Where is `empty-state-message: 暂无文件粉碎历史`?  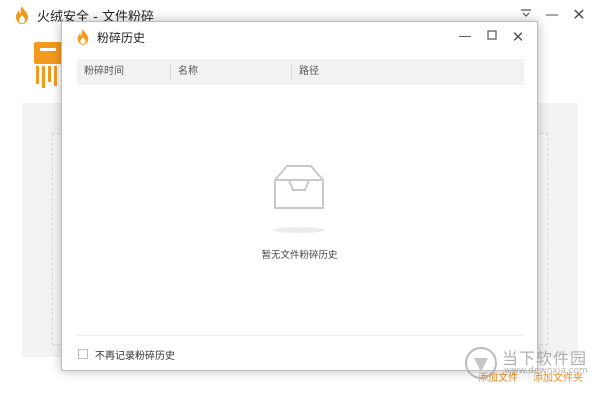 empty-state-message: 暂无文件粉碎历史 is located at coordinates (299, 255).